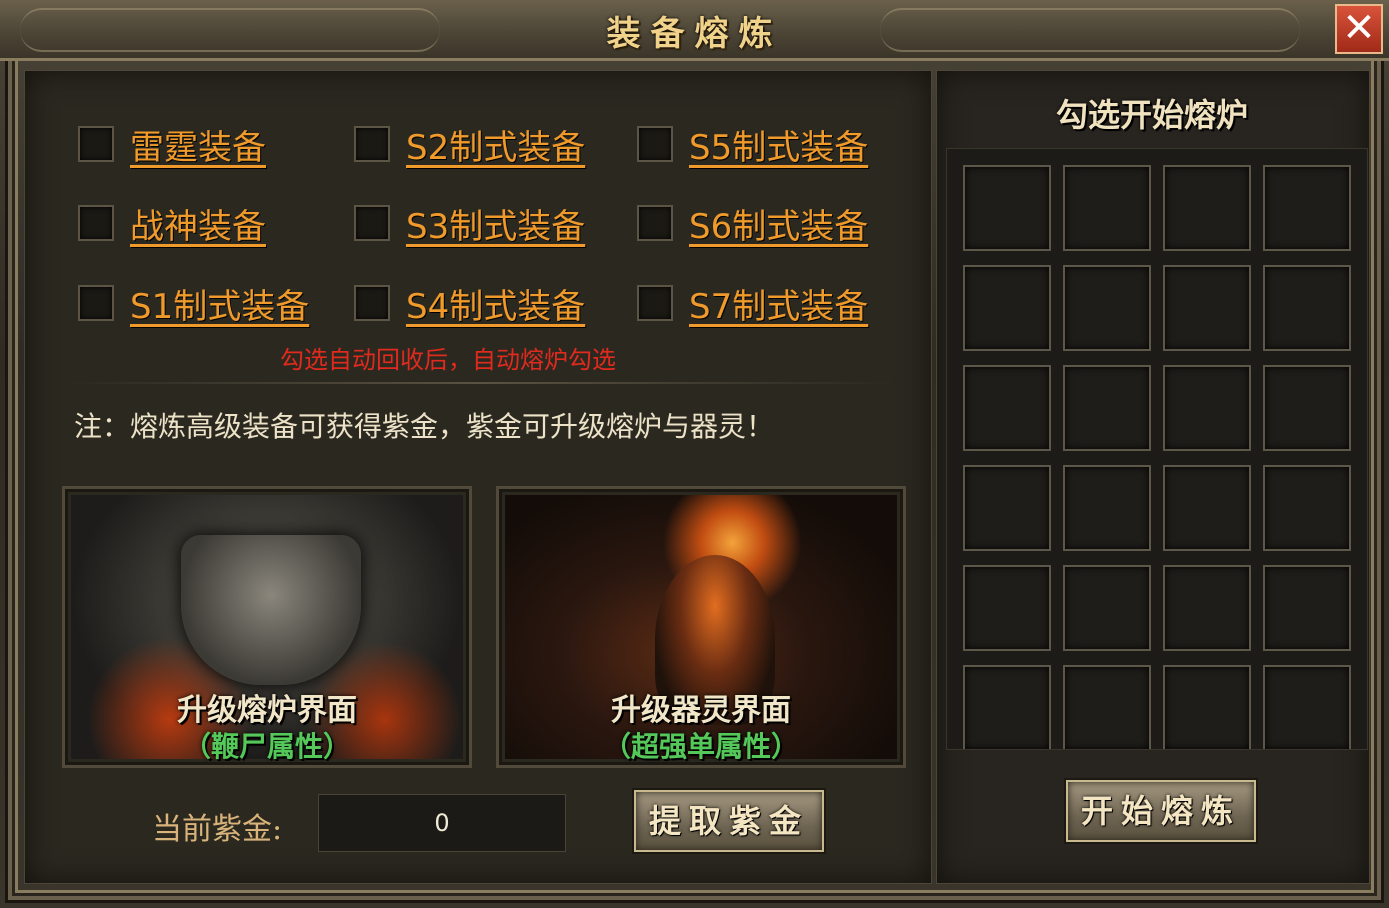 This screenshot has height=908, width=1389. I want to click on option-s3: S3制式装备, so click(469, 223).